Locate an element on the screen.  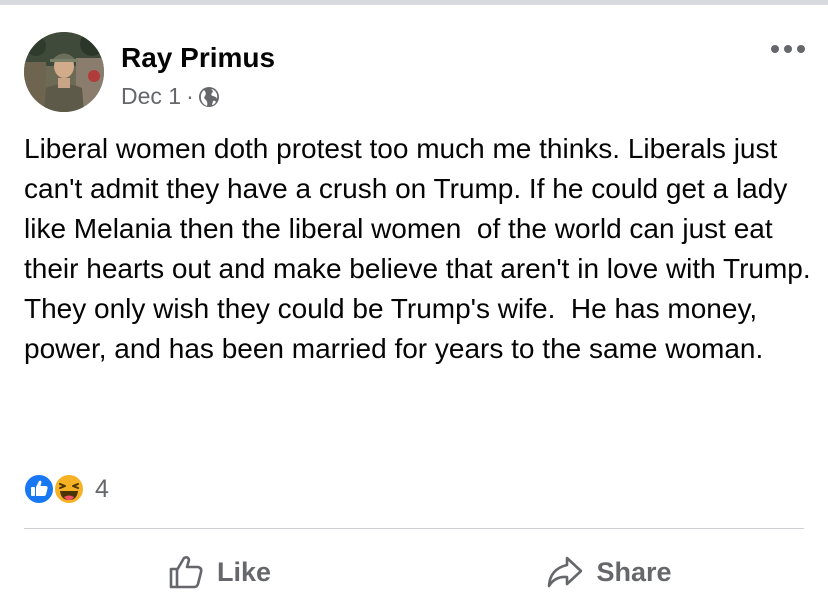
haha-reaction-icon is located at coordinates (69, 489).